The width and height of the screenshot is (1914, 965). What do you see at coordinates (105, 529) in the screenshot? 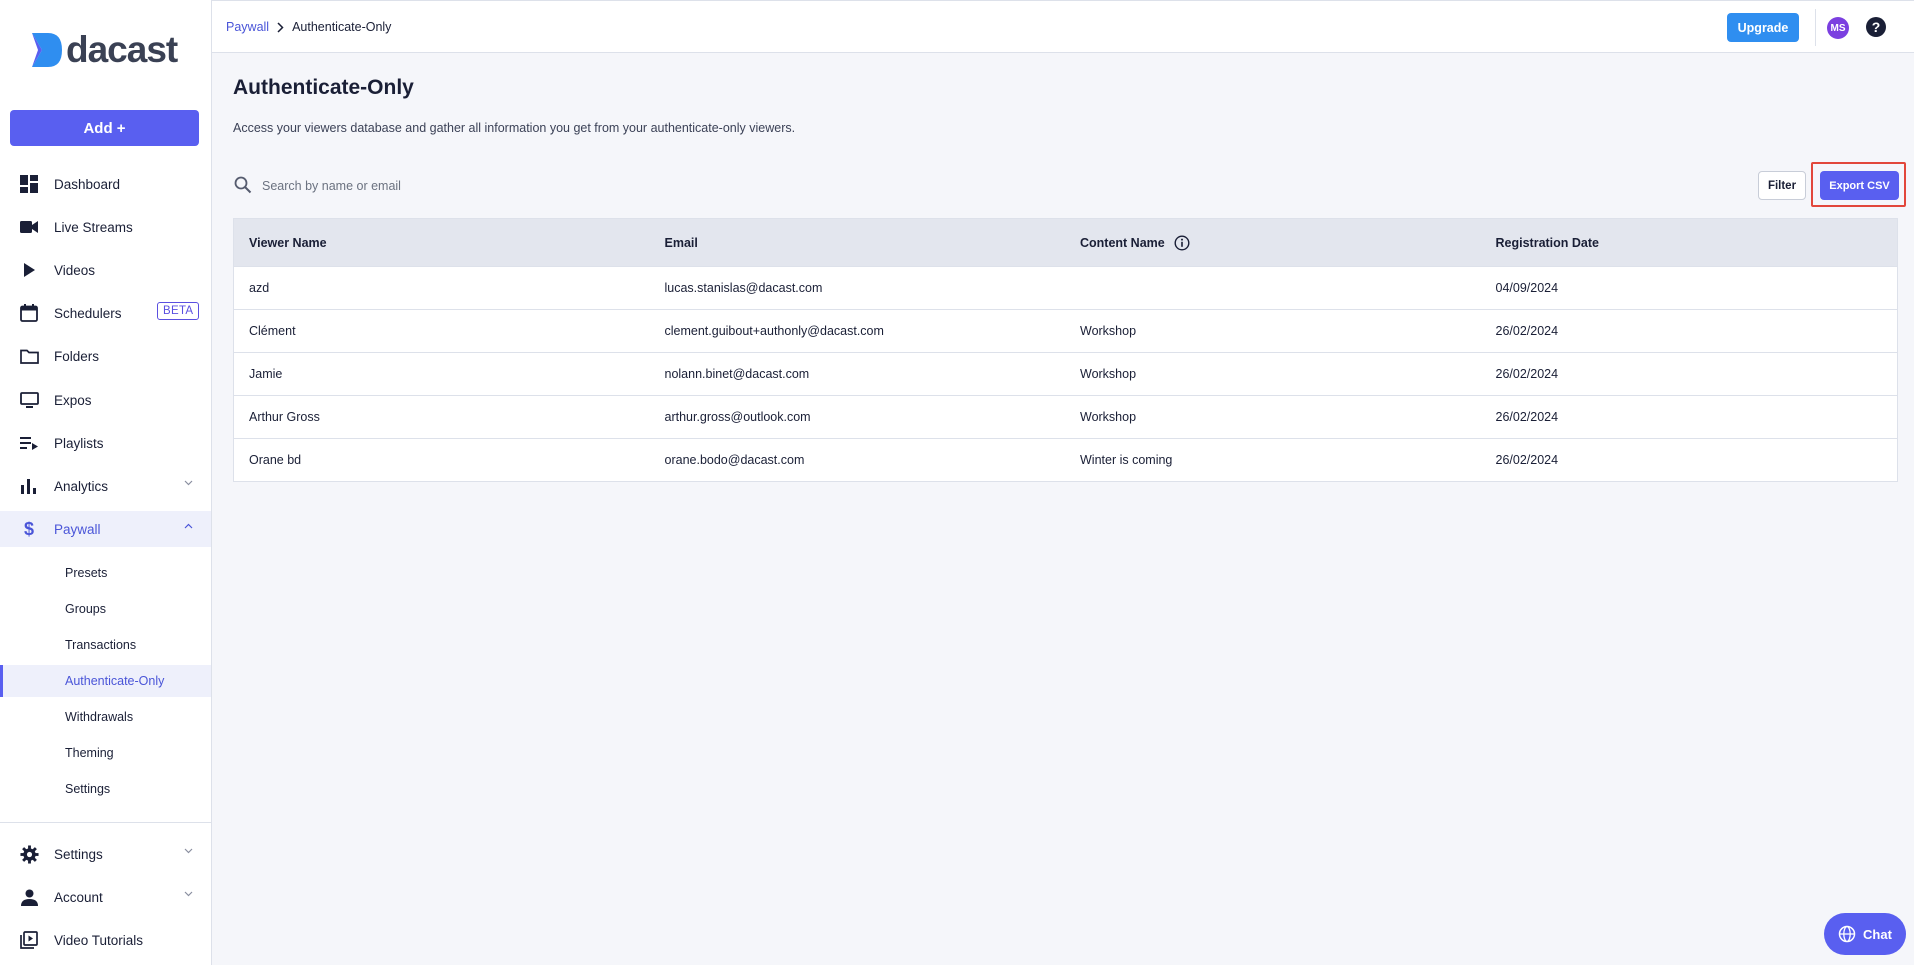
I see `sidebar-item-paywall: $ Paywall` at bounding box center [105, 529].